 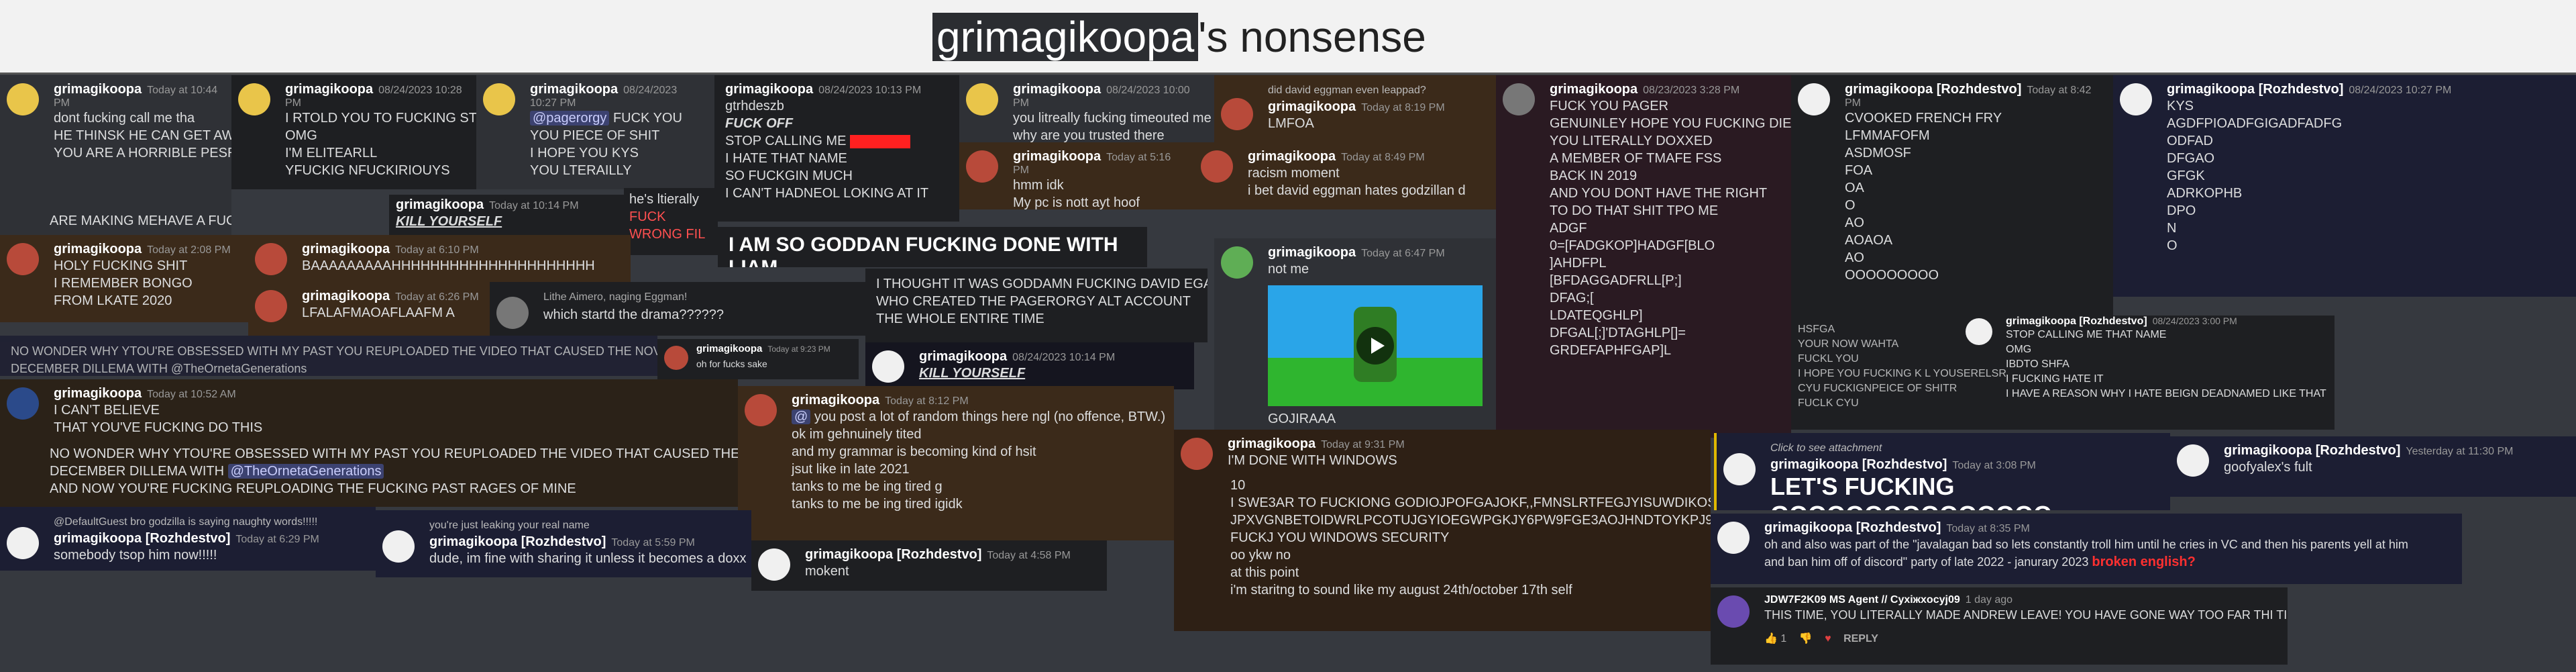 I want to click on reply-preview: you're just leaking your real name, so click(x=585, y=525).